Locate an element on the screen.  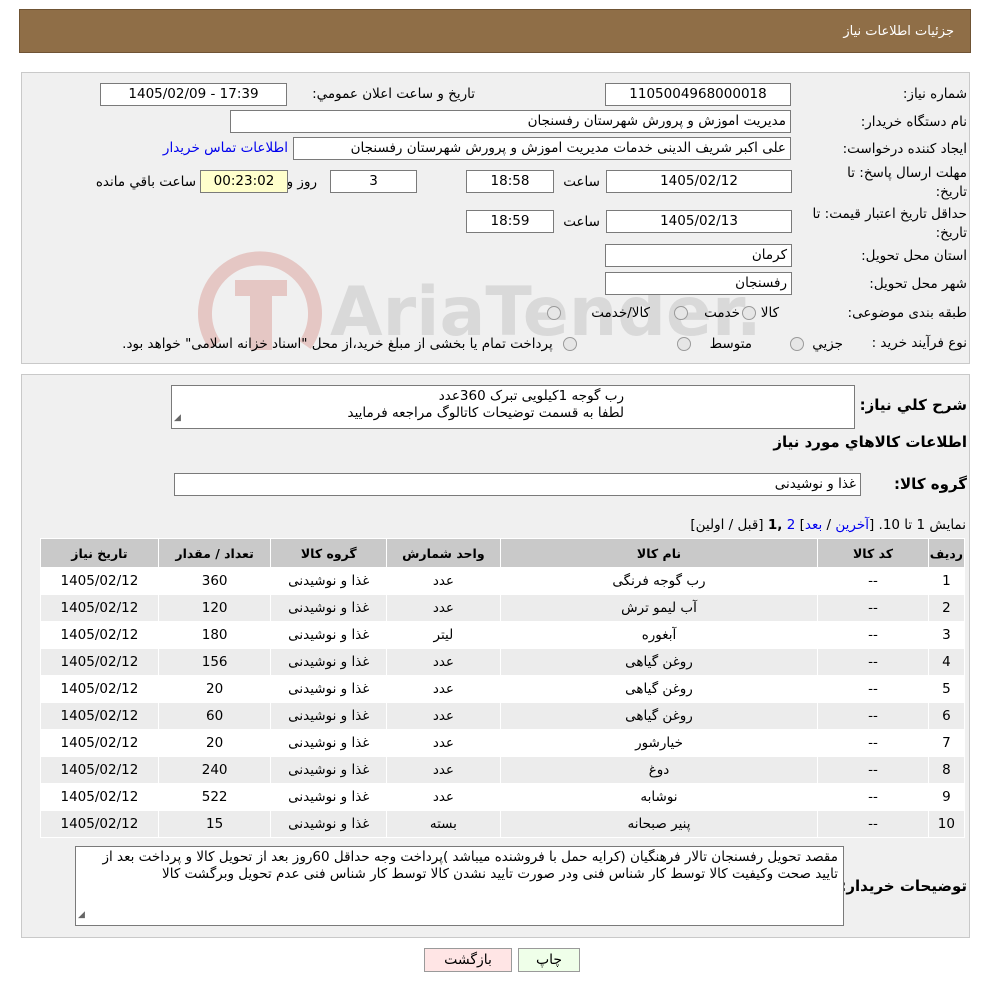
buyer-notes-label: توضيحات خريدار: is located at coordinates (903, 886).